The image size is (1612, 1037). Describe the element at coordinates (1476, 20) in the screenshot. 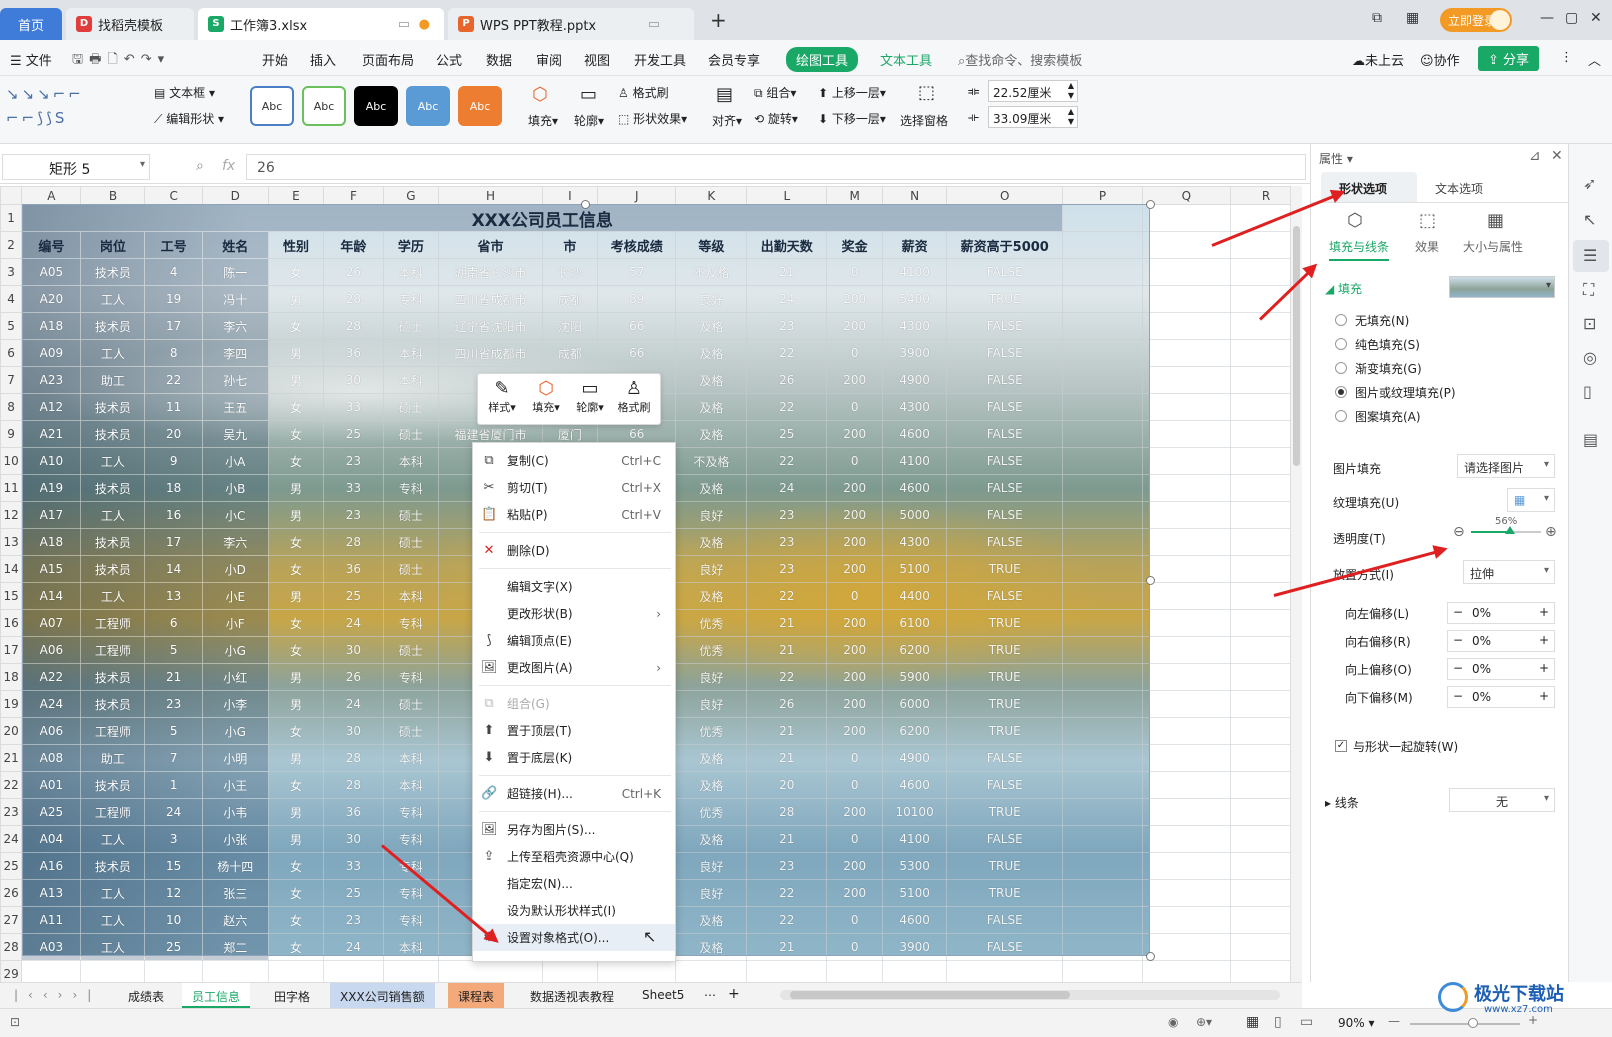

I see `login-button: 立即登录` at that location.